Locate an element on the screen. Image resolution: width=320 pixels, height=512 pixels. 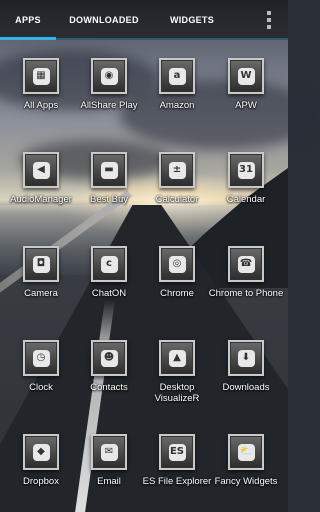
app-label: Fancy Widgets is located at coordinates (246, 481).